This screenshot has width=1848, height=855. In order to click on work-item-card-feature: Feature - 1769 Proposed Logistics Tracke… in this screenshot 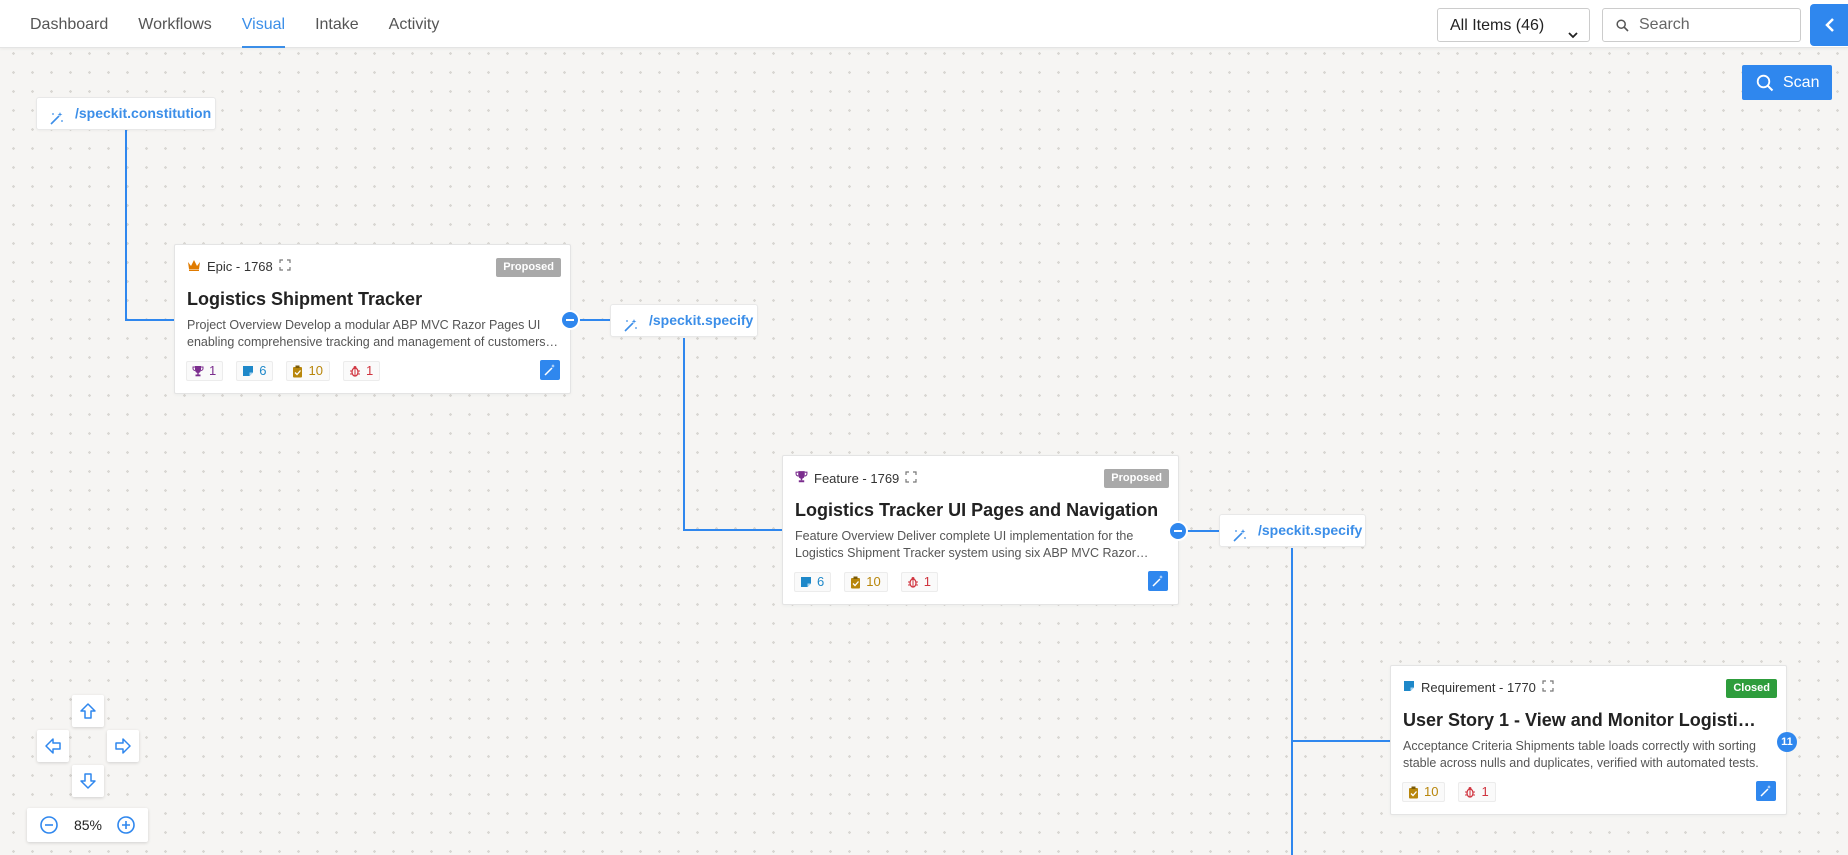, I will do `click(980, 530)`.